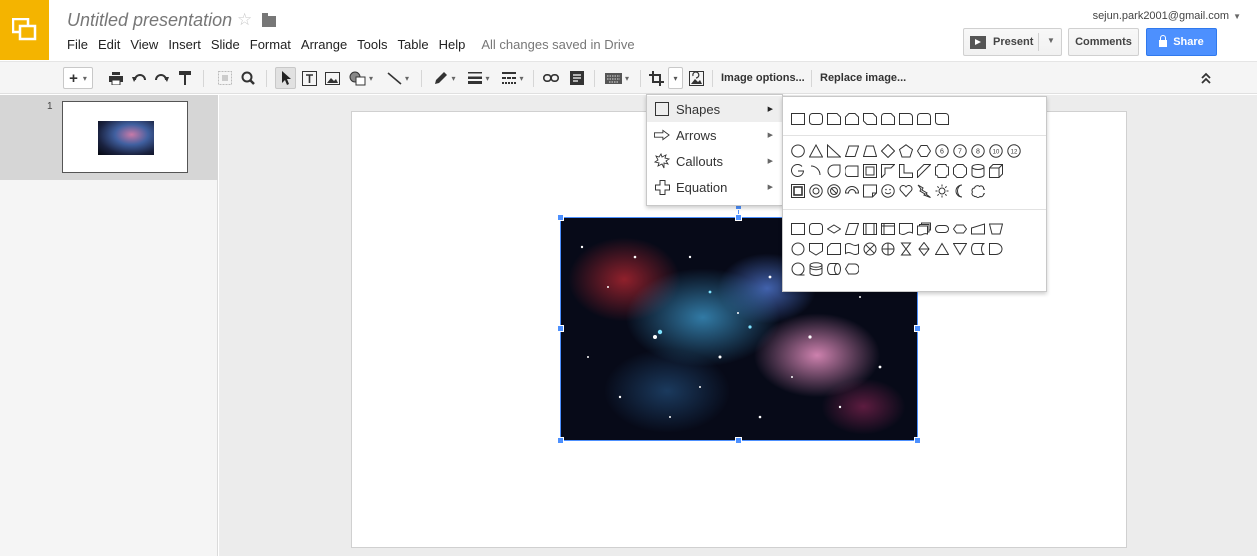  What do you see at coordinates (696, 78) in the screenshot?
I see `reset-image-button` at bounding box center [696, 78].